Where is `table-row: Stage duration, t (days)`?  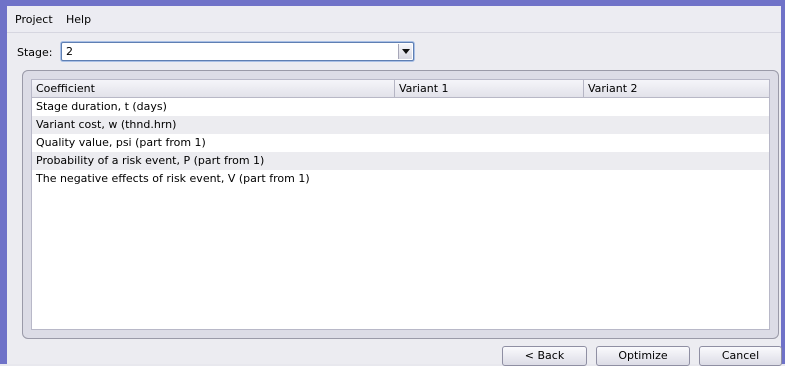
table-row: Stage duration, t (days) is located at coordinates (400, 107).